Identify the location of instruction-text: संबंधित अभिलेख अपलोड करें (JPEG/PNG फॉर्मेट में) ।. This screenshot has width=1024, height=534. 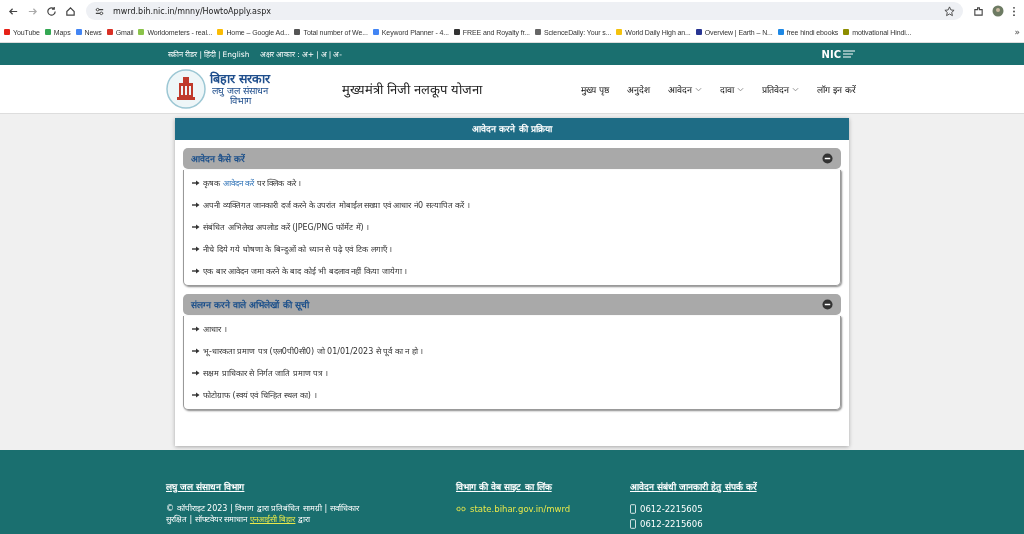
(286, 226).